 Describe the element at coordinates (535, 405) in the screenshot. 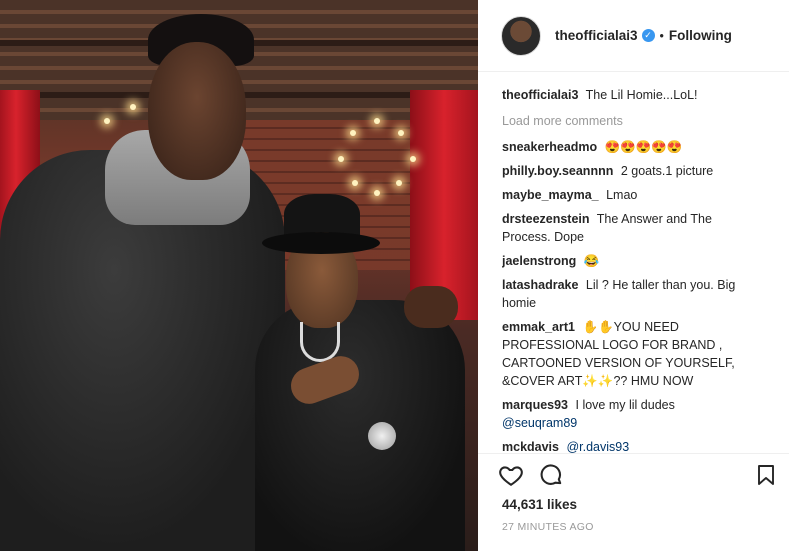

I see `comment-username: marques93` at that location.